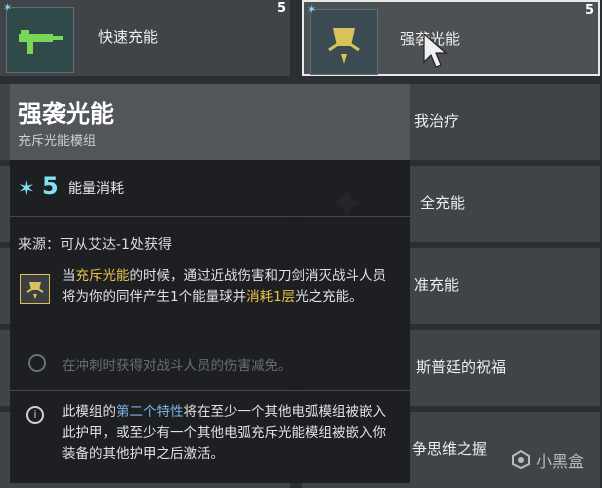 The image size is (602, 488). What do you see at coordinates (443, 203) in the screenshot?
I see `mod-label: 全充能` at bounding box center [443, 203].